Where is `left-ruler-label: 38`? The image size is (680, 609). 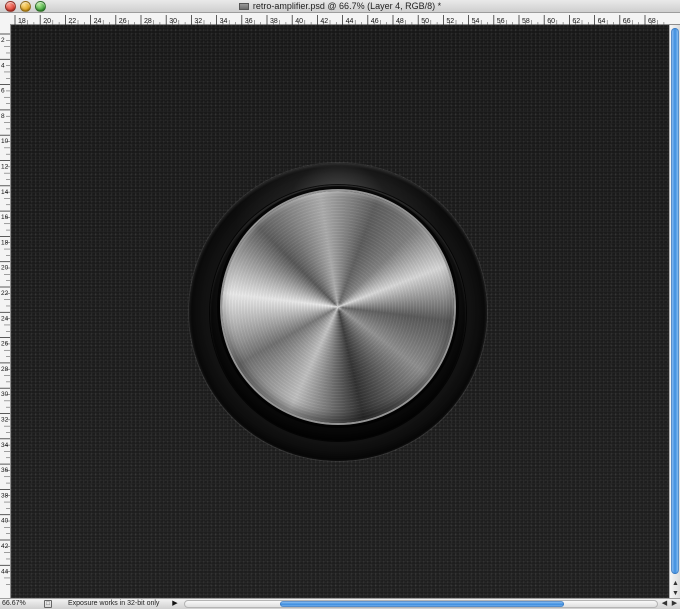 left-ruler-label: 38 is located at coordinates (5, 495).